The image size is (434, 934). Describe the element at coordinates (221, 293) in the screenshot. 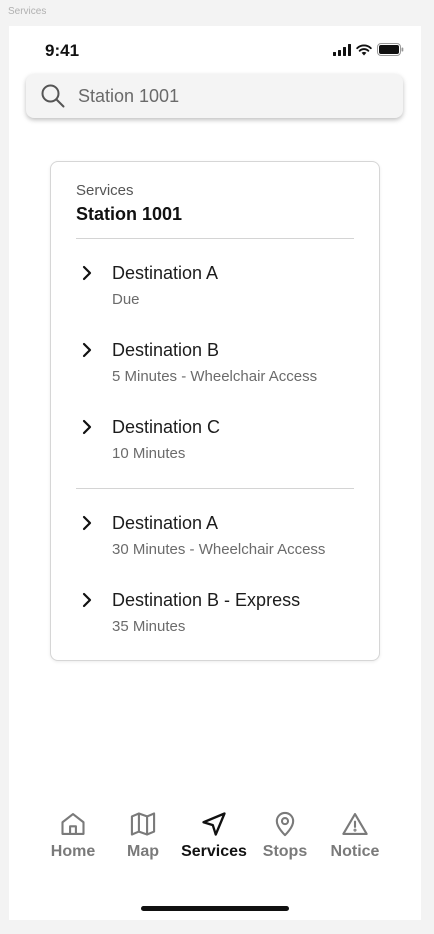

I see `route-item: Destination A Due` at that location.